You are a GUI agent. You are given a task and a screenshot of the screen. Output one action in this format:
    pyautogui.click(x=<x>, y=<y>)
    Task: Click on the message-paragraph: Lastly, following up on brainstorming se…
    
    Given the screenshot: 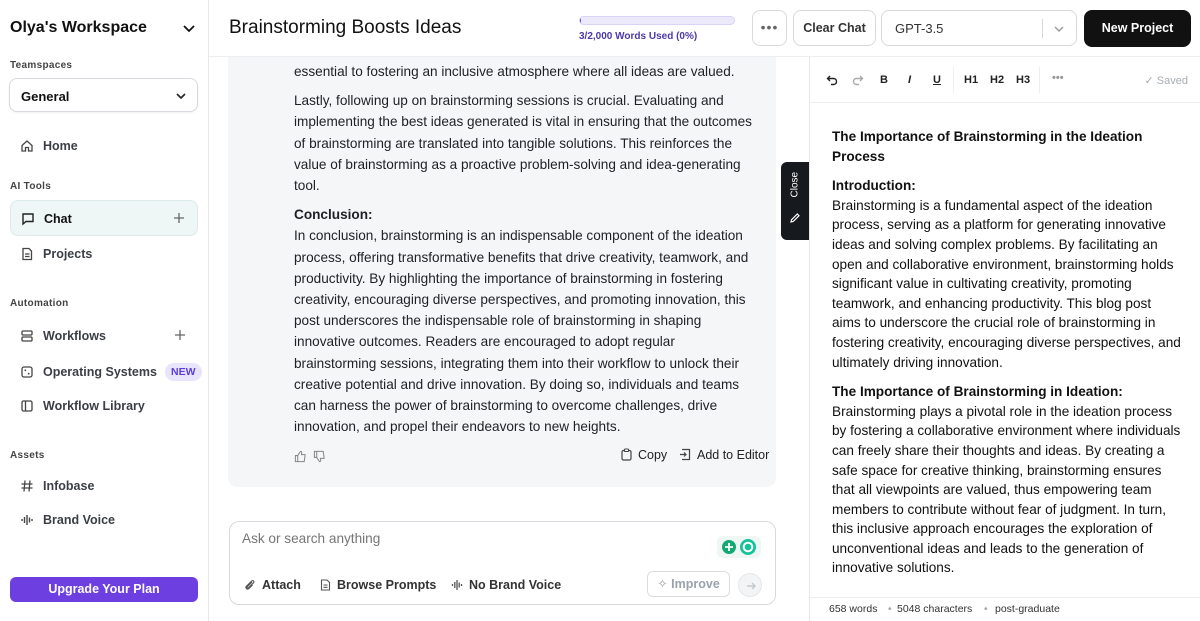 What is the action you would take?
    pyautogui.click(x=523, y=143)
    